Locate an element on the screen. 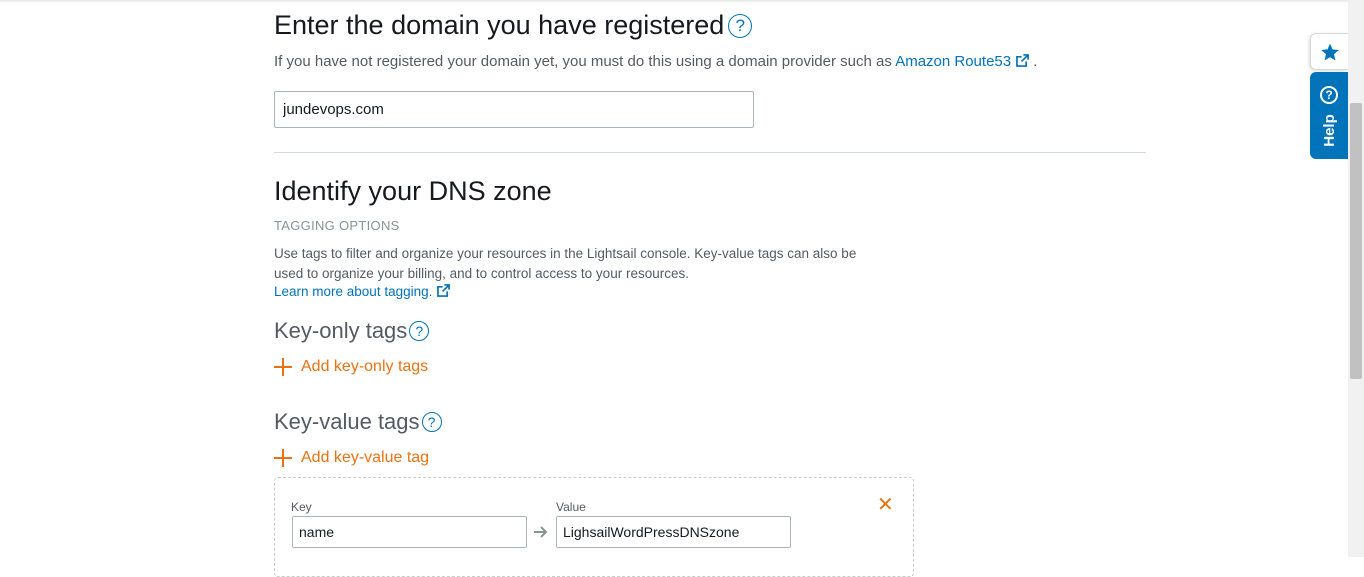 This screenshot has width=1364, height=577. vertical-scrollbar is located at coordinates (1356, 278).